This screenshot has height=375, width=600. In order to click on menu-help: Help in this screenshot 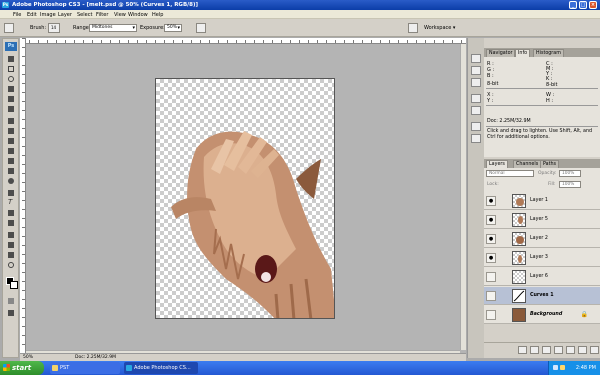, I will do `click(157, 15)`.